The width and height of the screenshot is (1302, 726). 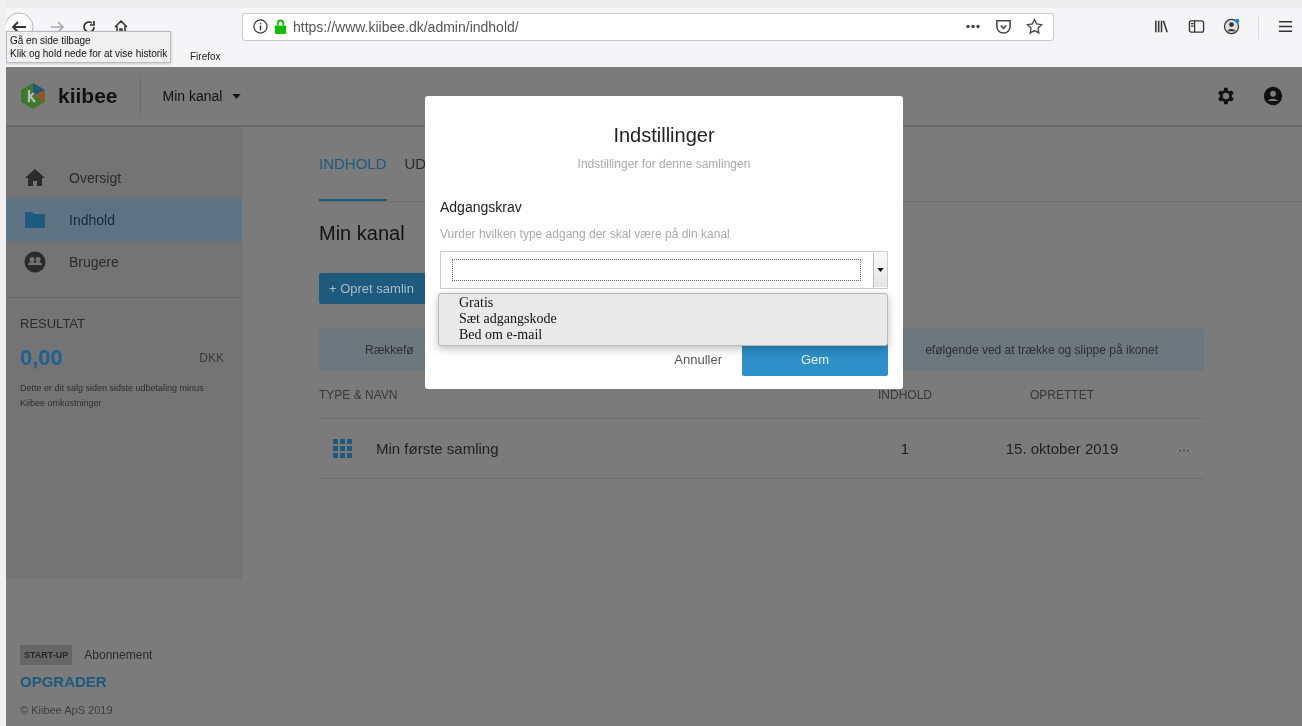 I want to click on access-select, so click(x=664, y=270).